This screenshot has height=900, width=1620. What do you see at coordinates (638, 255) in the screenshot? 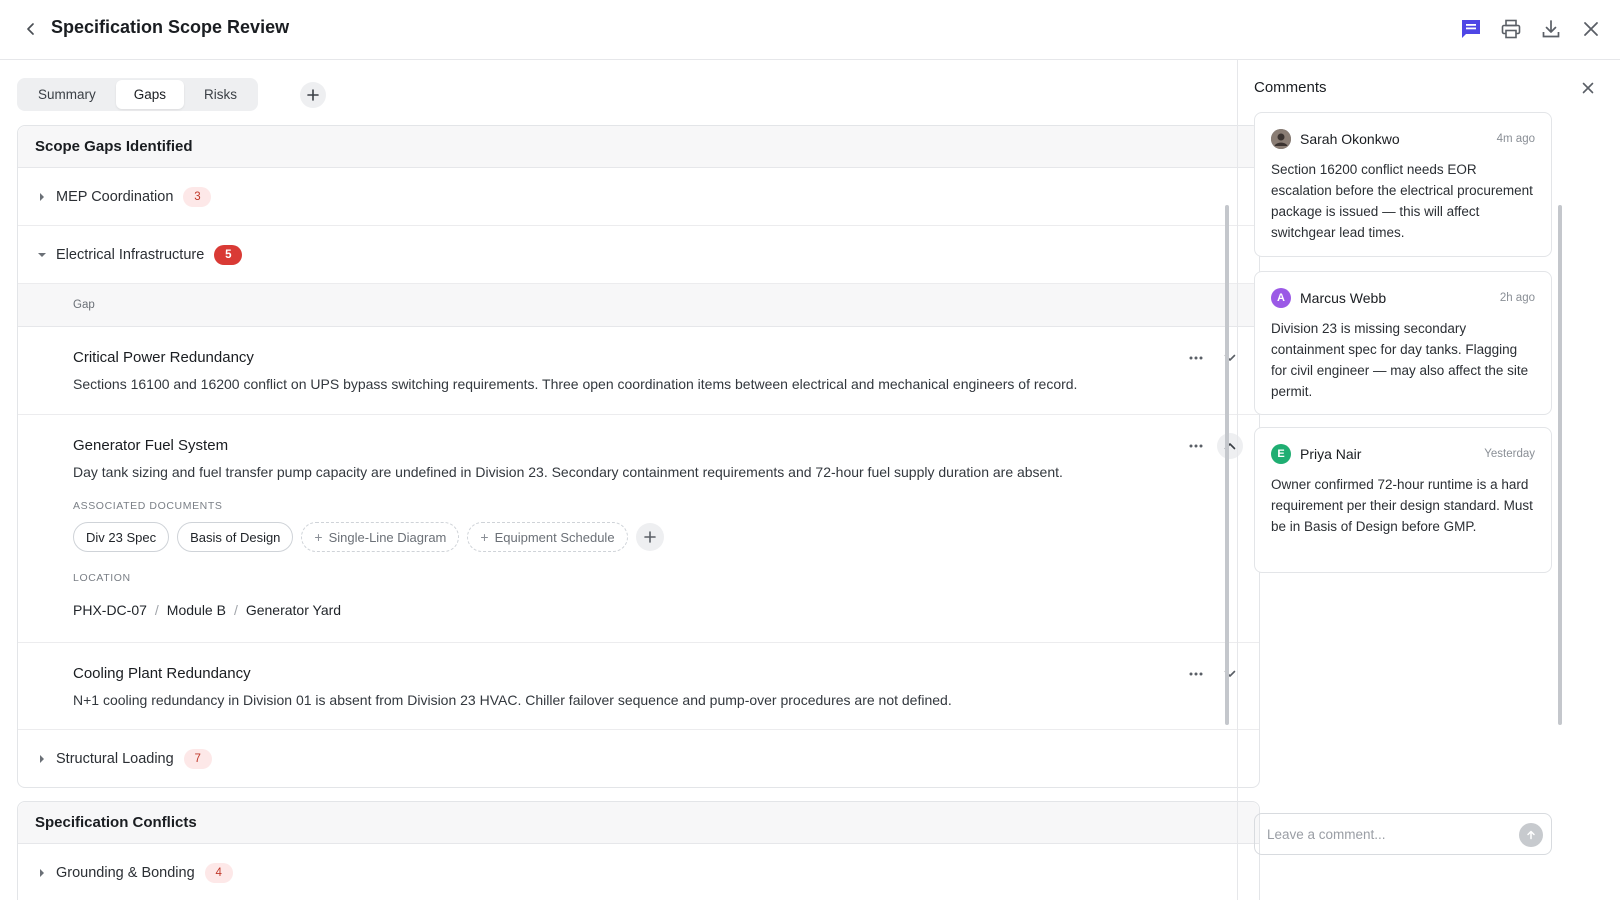
I see `group-row-electrical: Electrical Infrastructure 5` at bounding box center [638, 255].